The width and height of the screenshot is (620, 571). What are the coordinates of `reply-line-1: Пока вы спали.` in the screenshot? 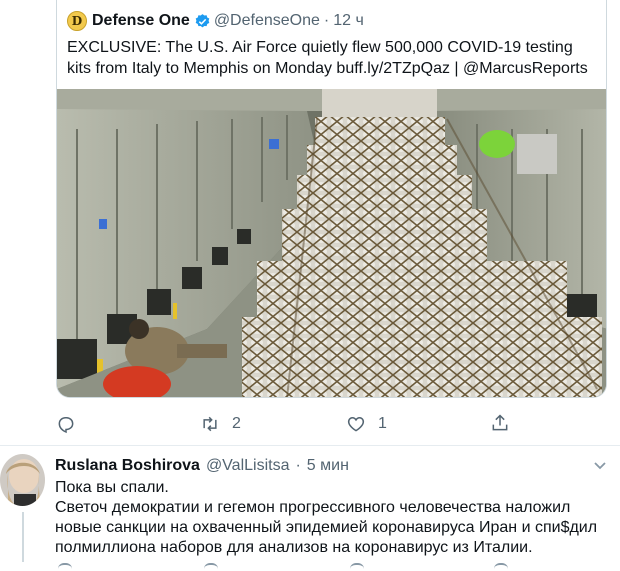 It's located at (112, 487).